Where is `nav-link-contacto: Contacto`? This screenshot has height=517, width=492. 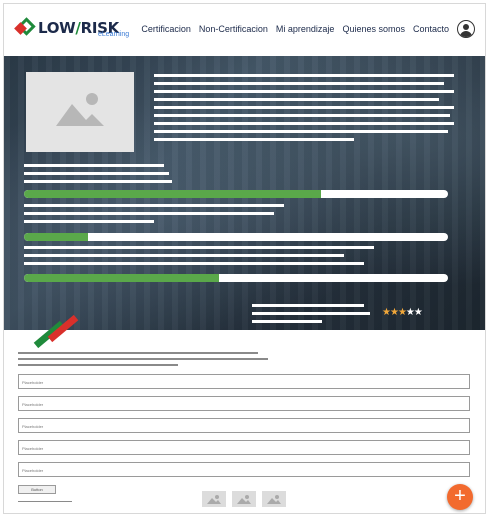 nav-link-contacto: Contacto is located at coordinates (431, 29).